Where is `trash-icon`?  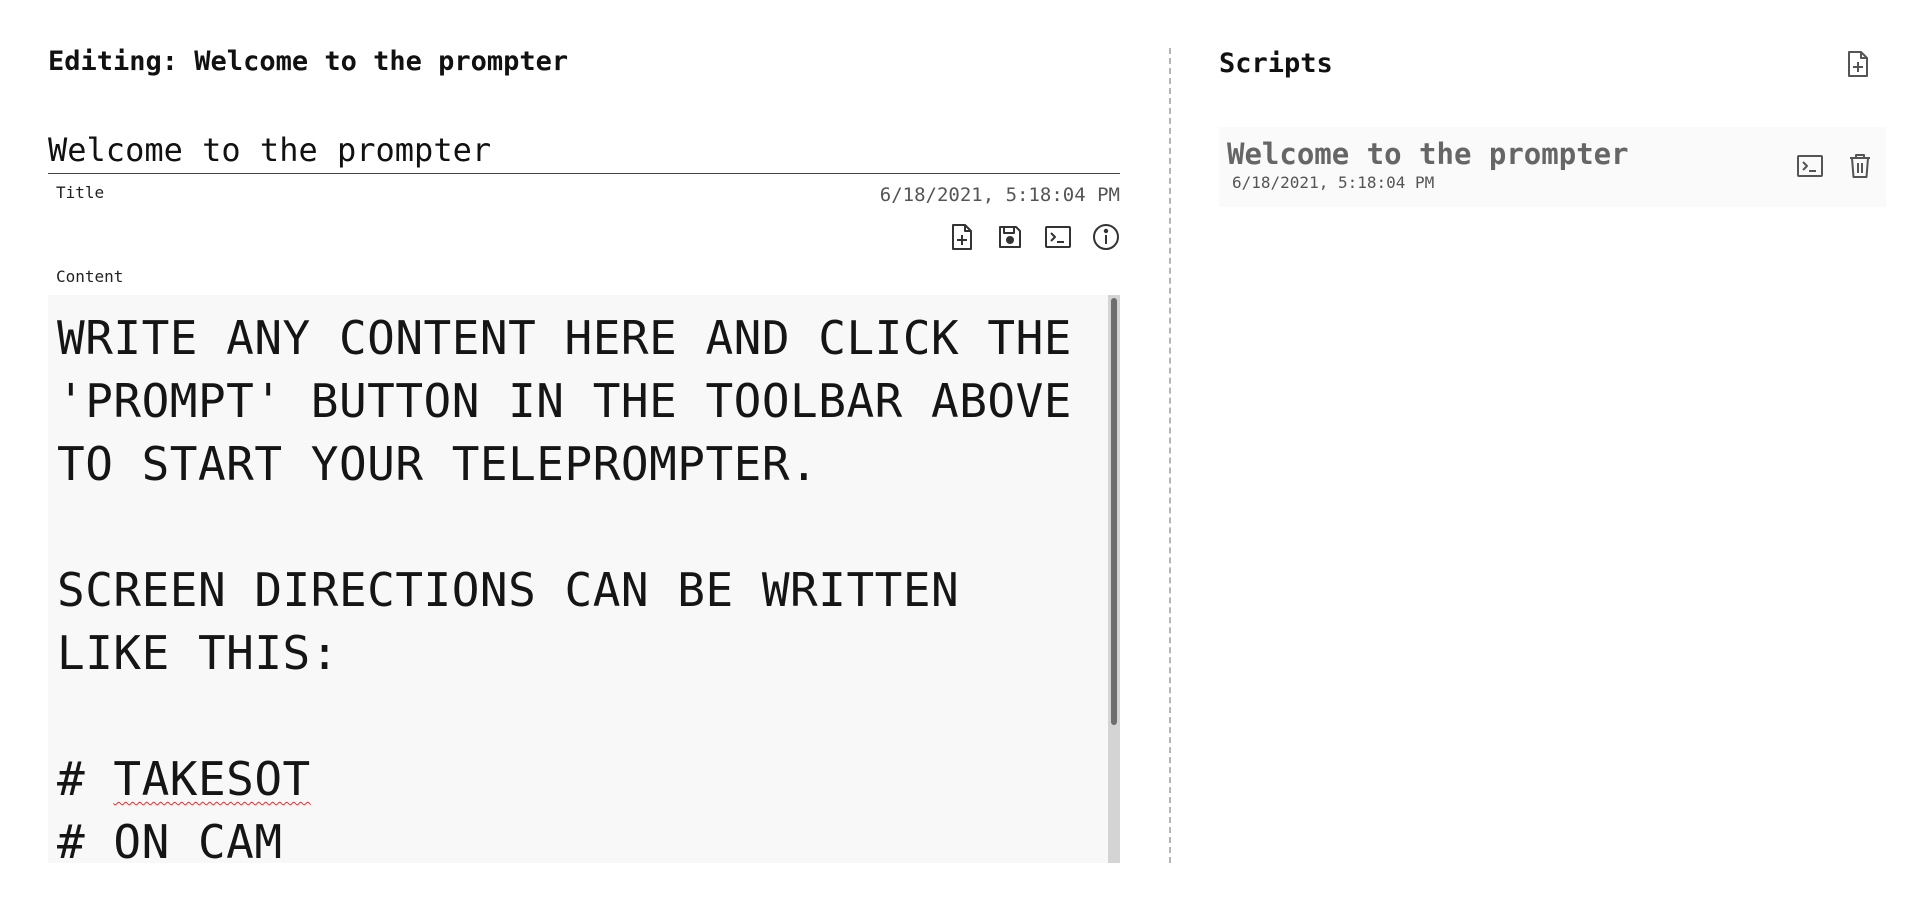 trash-icon is located at coordinates (1860, 166).